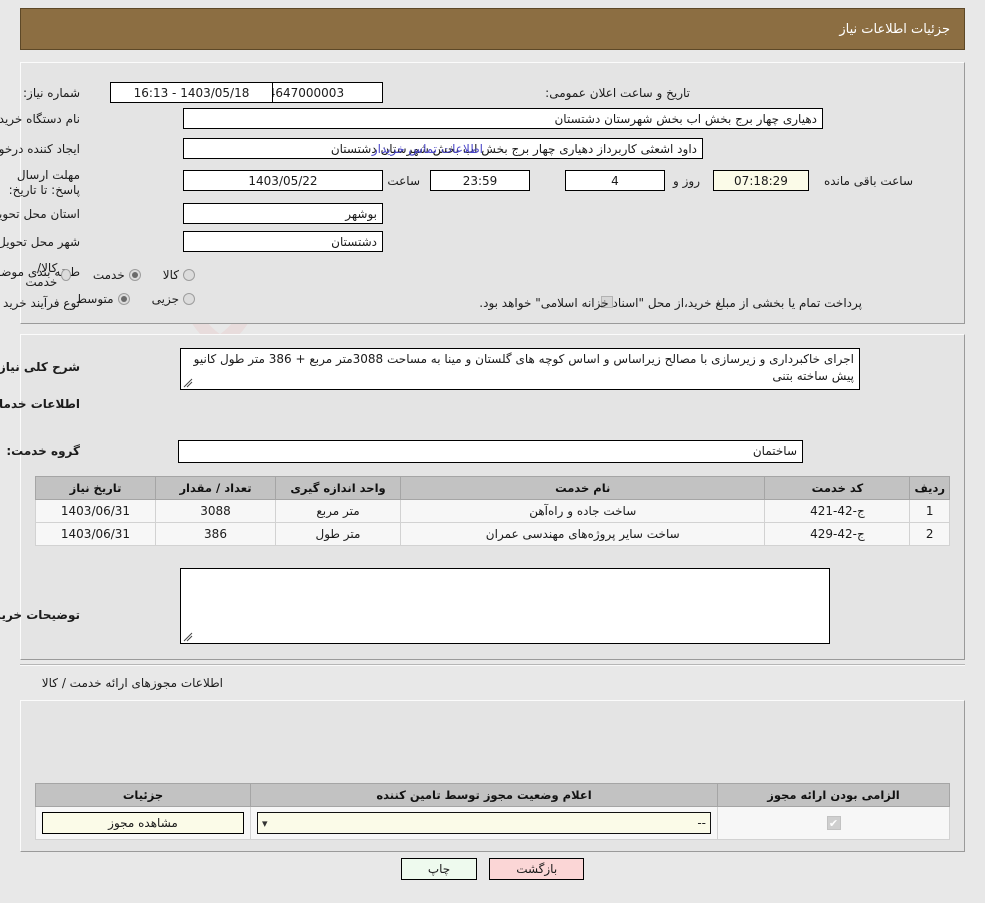  What do you see at coordinates (868, 181) in the screenshot?
I see `label-countdown-suffix: ساعت باقی مانده` at bounding box center [868, 181].